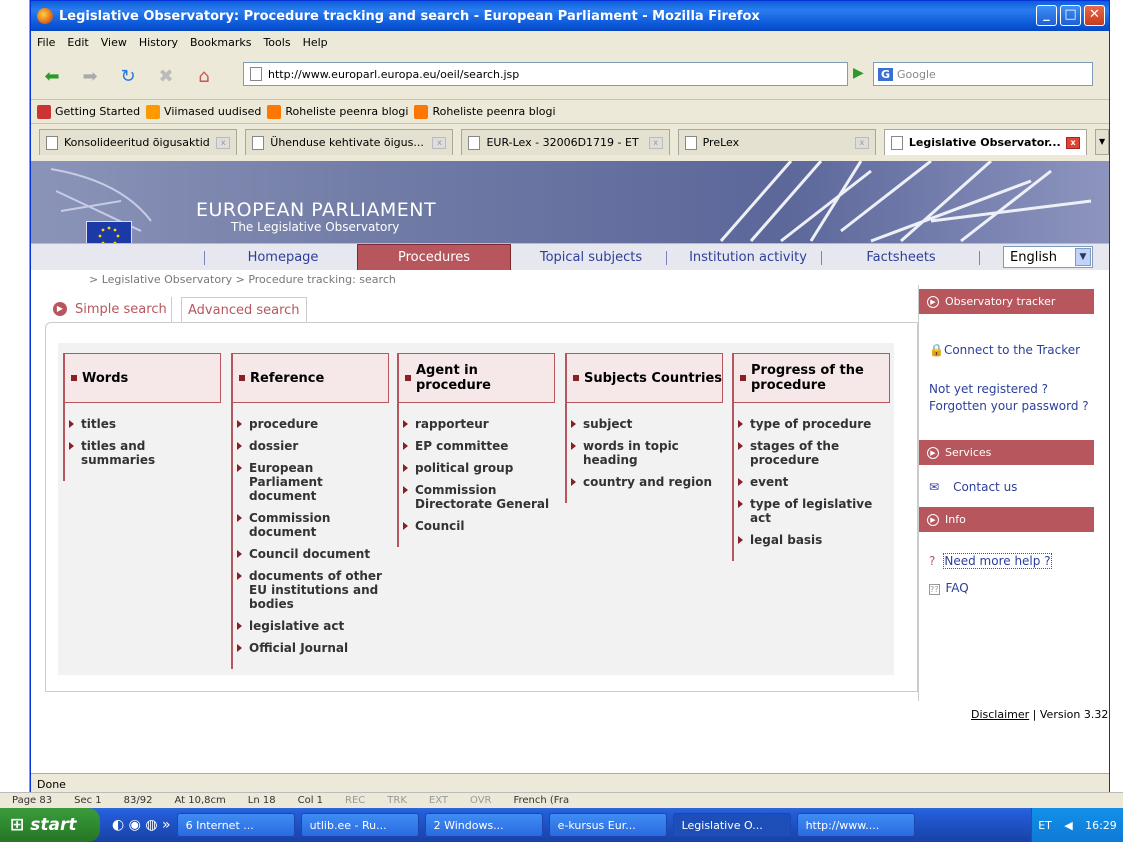 This screenshot has width=1123, height=842. Describe the element at coordinates (315, 42) in the screenshot. I see `menu-help: Help` at that location.